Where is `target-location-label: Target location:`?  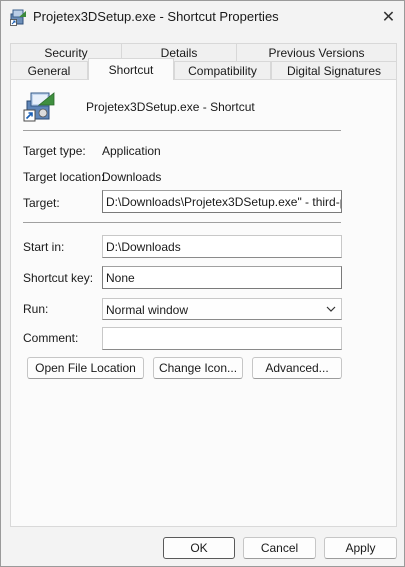 target-location-label: Target location: is located at coordinates (64, 177).